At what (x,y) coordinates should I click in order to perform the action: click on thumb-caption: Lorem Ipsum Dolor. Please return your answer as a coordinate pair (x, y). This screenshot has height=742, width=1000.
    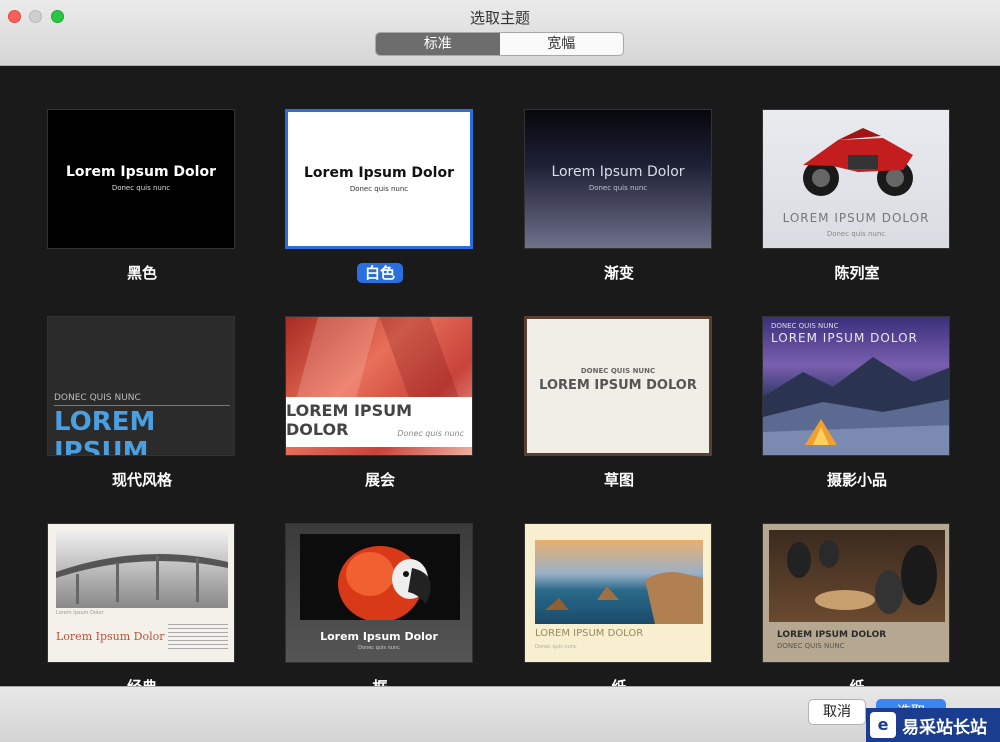
    Looking at the image, I should click on (80, 613).